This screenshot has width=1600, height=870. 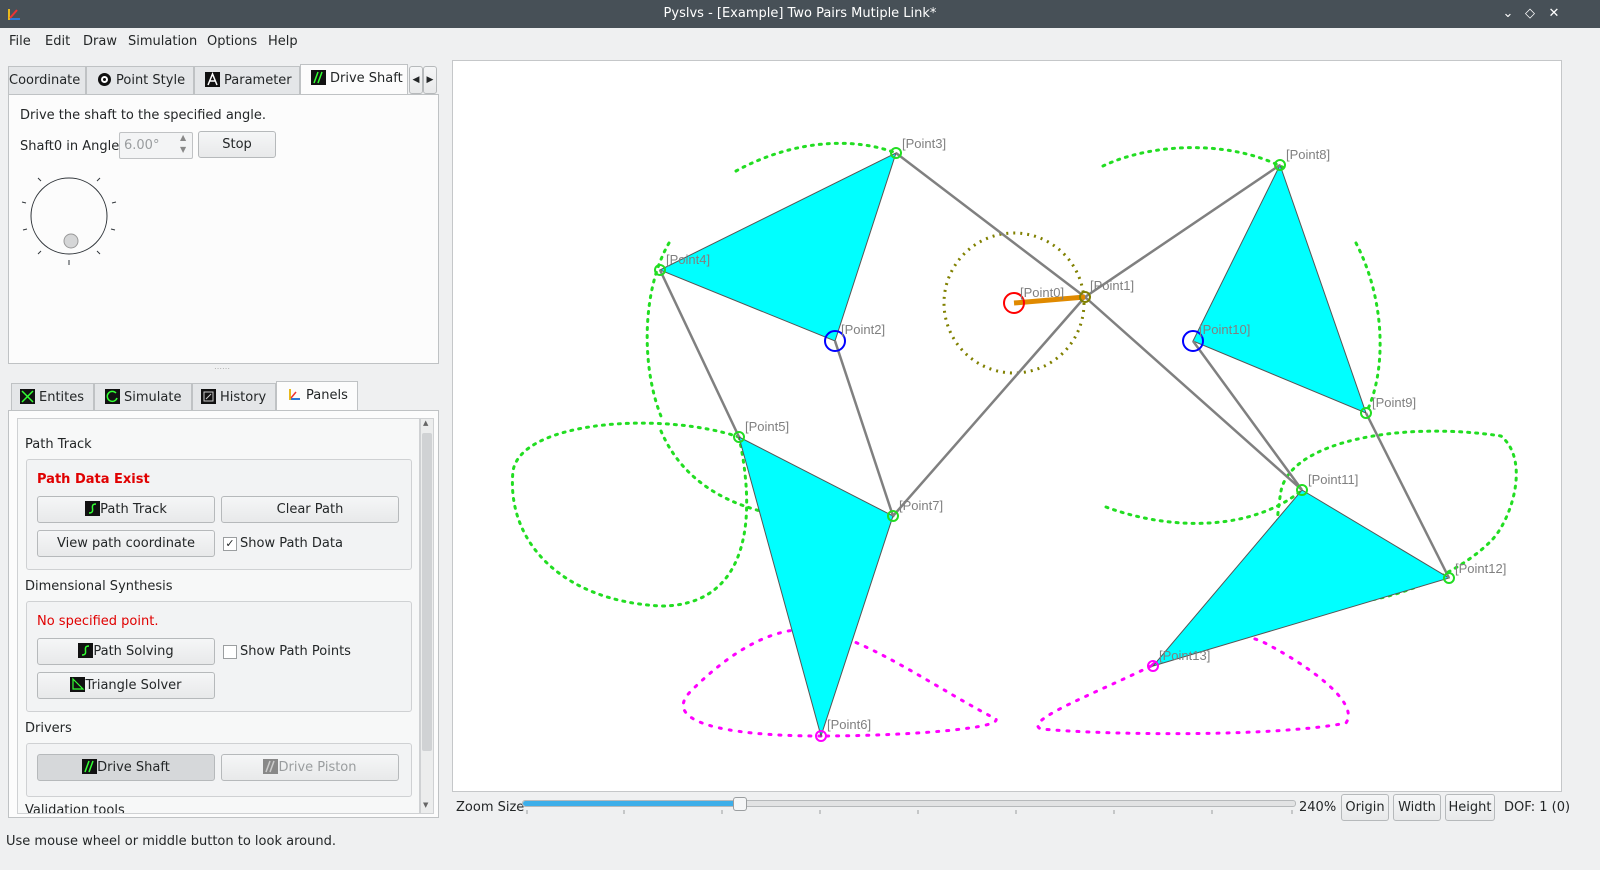 I want to click on validation-tools-title: Validation tools, so click(x=75, y=808).